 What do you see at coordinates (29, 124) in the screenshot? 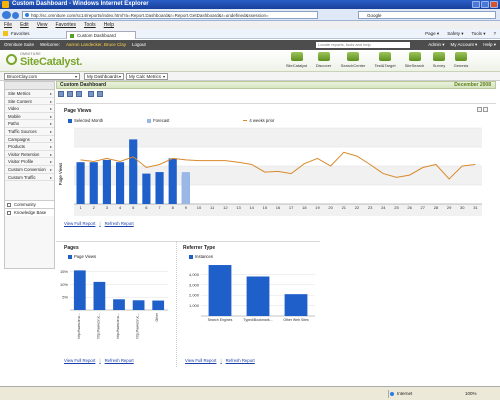
I see `sidebar-item-paths: Paths` at bounding box center [29, 124].